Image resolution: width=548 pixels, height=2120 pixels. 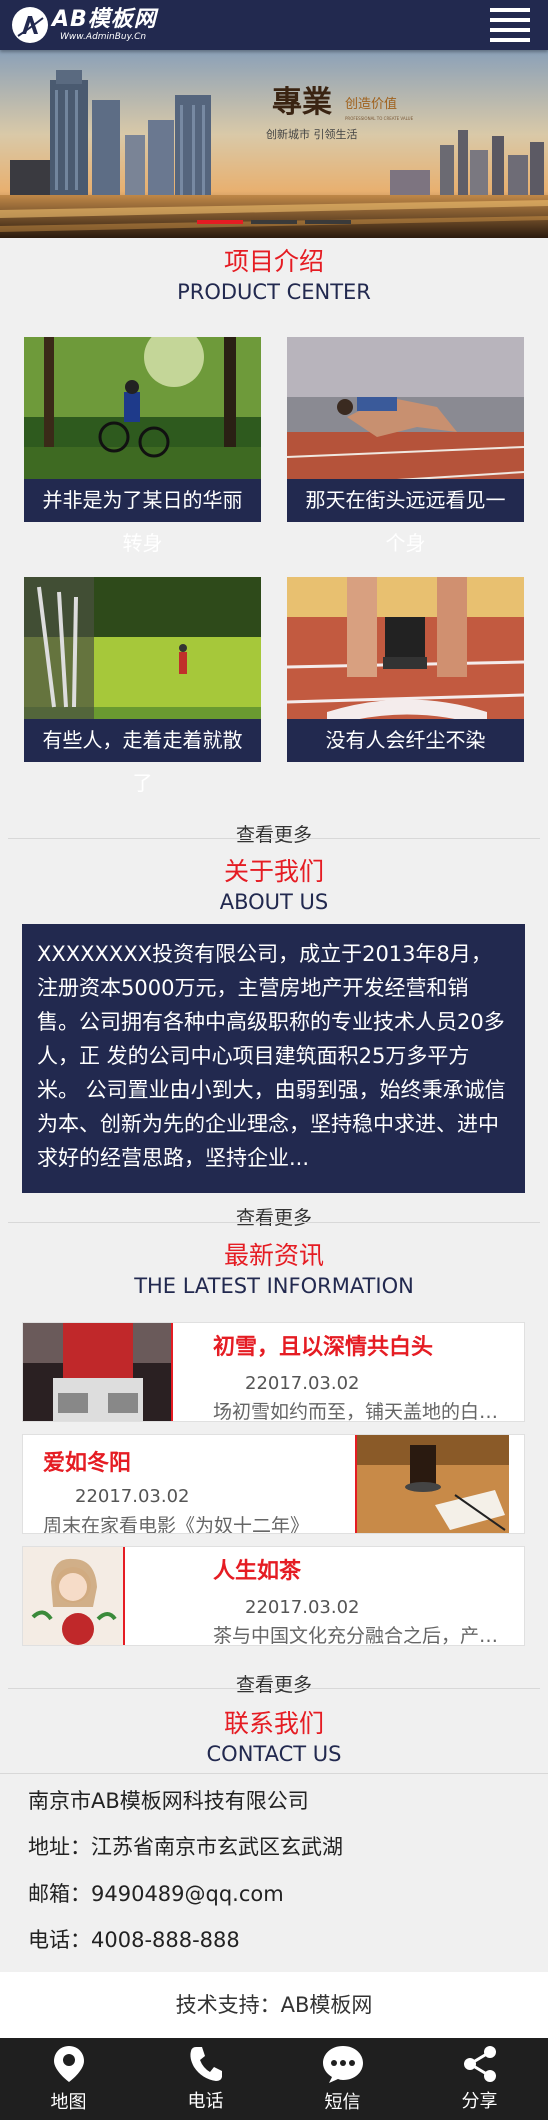 I want to click on logo-subtext: Www.AdminBuy.Cn, so click(x=103, y=36).